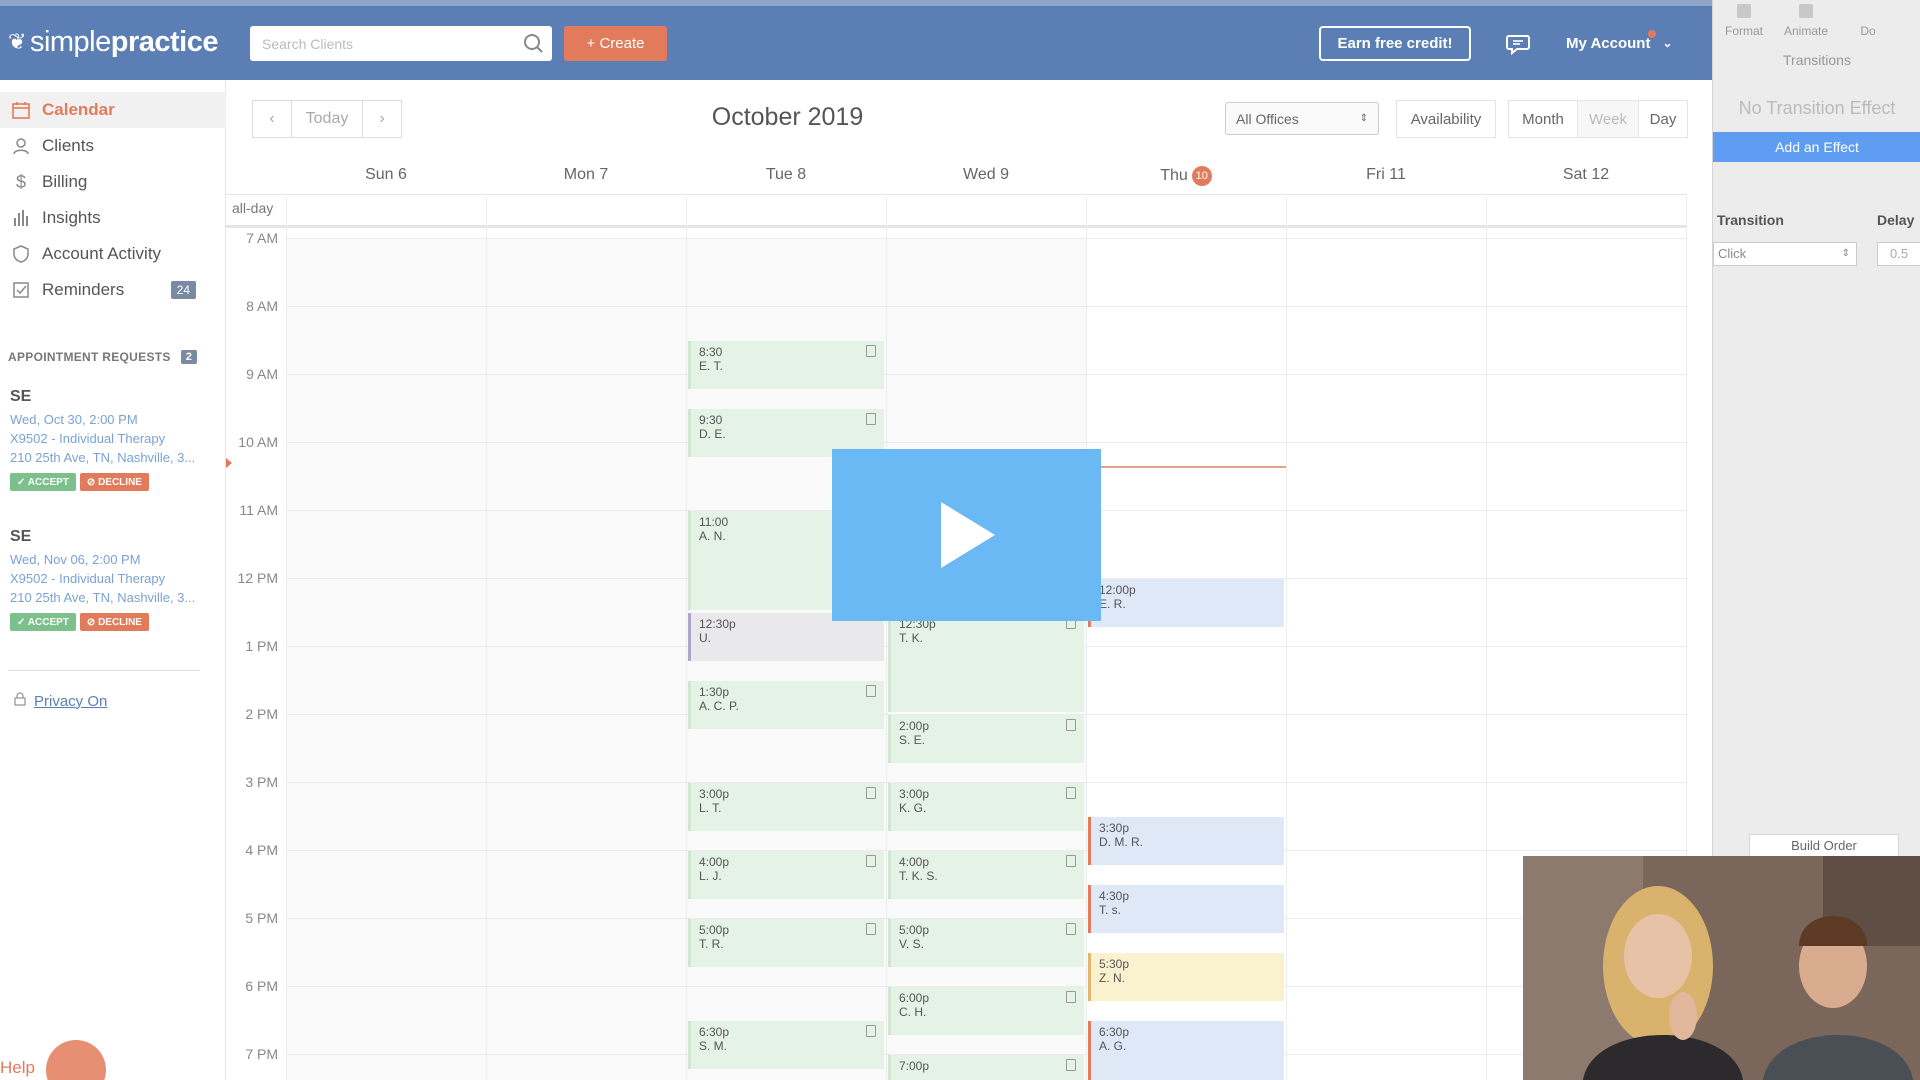  What do you see at coordinates (1386, 178) in the screenshot?
I see `day-header: Fri 11` at bounding box center [1386, 178].